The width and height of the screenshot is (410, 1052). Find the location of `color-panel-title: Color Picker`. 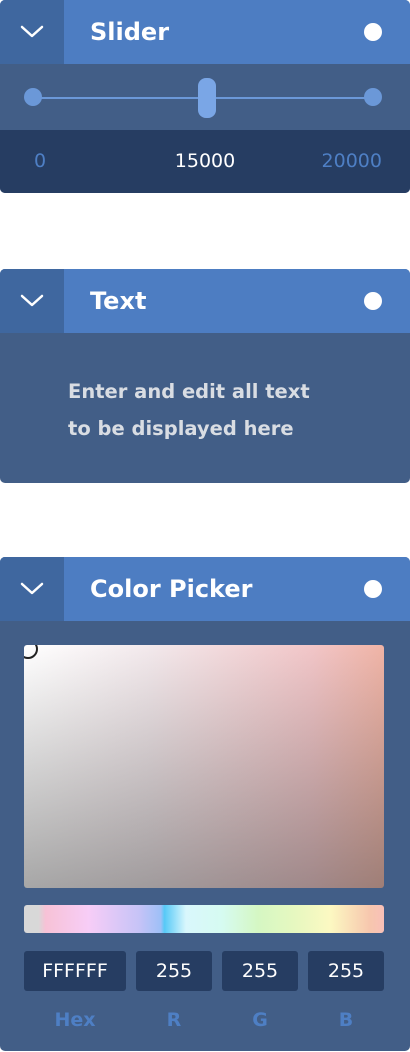

color-panel-title: Color Picker is located at coordinates (171, 589).